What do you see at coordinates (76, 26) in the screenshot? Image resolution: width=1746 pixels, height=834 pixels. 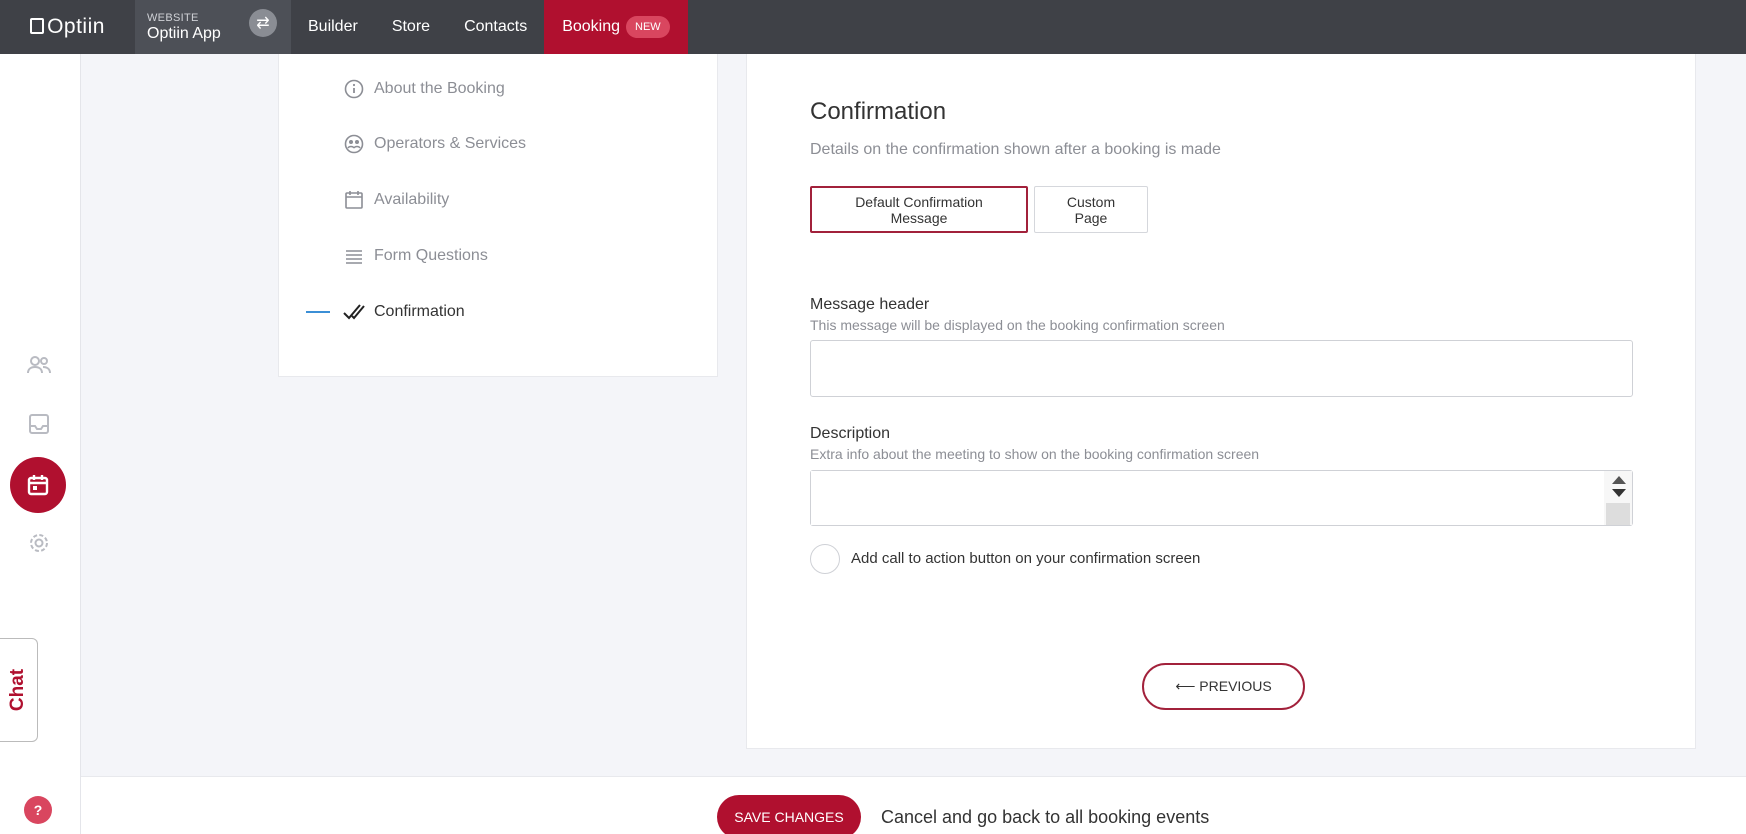 I see `logo-text: Optiin` at bounding box center [76, 26].